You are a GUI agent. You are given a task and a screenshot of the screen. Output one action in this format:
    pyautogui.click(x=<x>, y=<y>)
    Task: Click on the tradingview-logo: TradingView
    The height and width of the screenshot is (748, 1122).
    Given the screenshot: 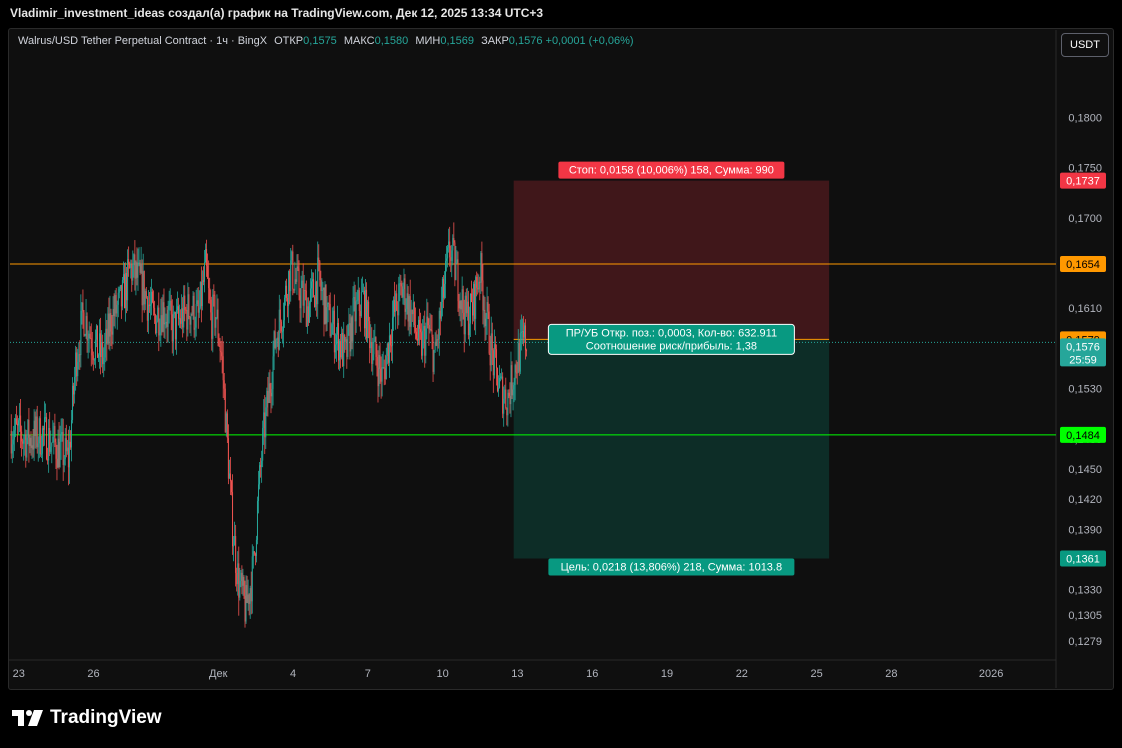 What is the action you would take?
    pyautogui.click(x=87, y=718)
    